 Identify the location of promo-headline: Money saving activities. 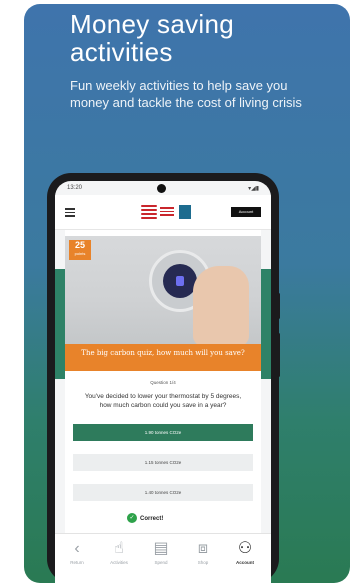
(152, 38).